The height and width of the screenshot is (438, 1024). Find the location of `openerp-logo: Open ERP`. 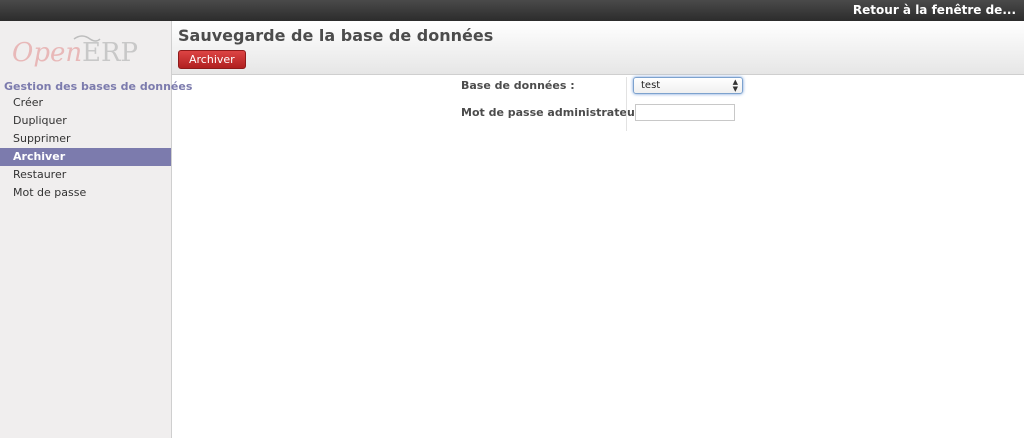

openerp-logo: Open ERP is located at coordinates (75, 51).